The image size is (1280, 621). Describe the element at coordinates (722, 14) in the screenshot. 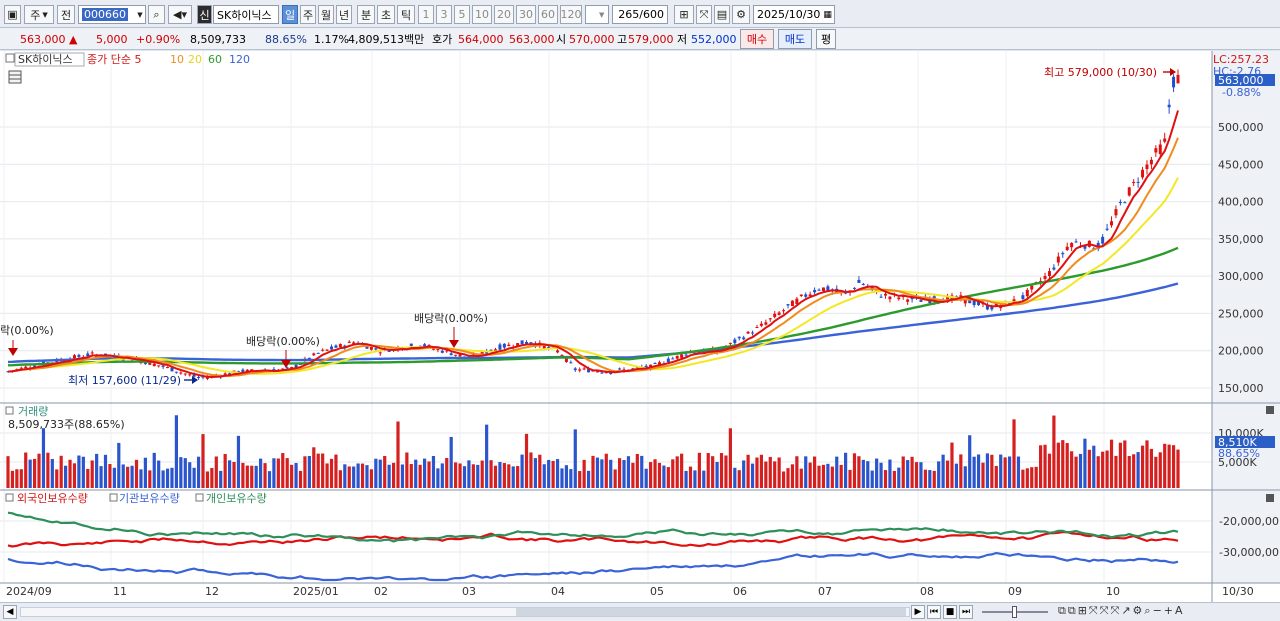

I see `save-icon: ▤` at that location.